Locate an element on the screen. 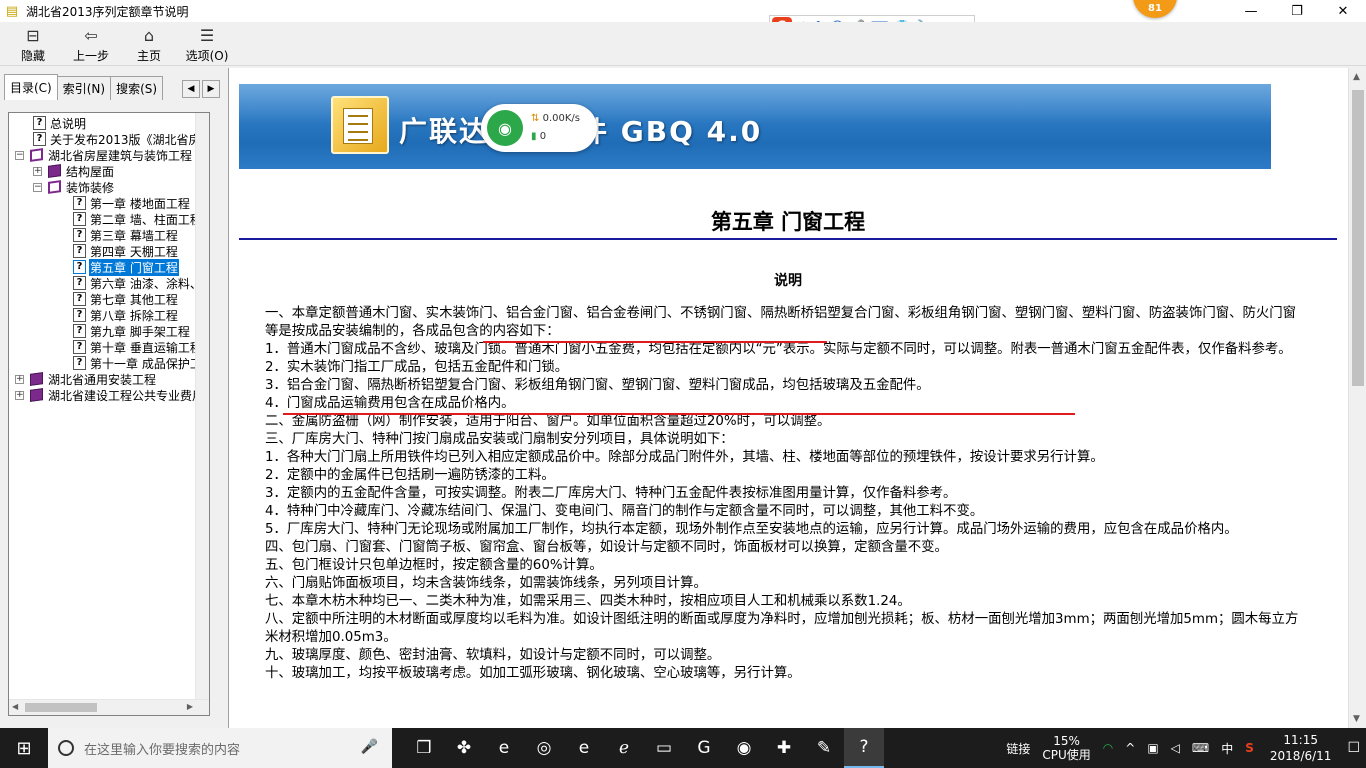  sogou-tray-icon: S is located at coordinates (1249, 748).